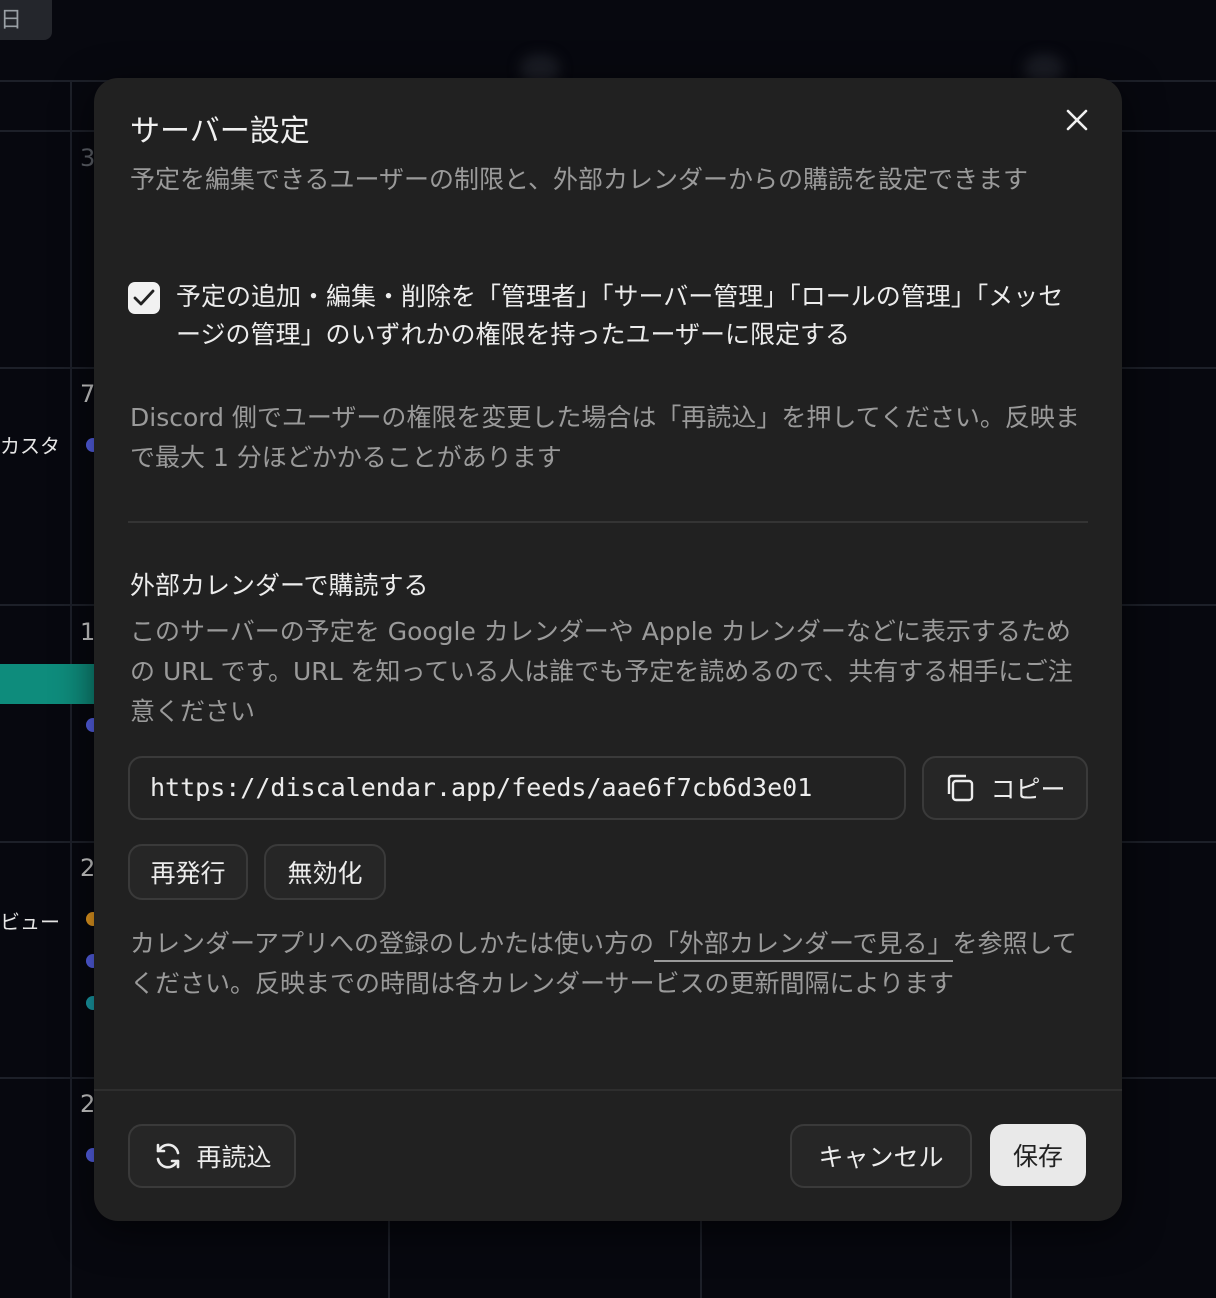  I want to click on event-label: ビュー, so click(30, 920).